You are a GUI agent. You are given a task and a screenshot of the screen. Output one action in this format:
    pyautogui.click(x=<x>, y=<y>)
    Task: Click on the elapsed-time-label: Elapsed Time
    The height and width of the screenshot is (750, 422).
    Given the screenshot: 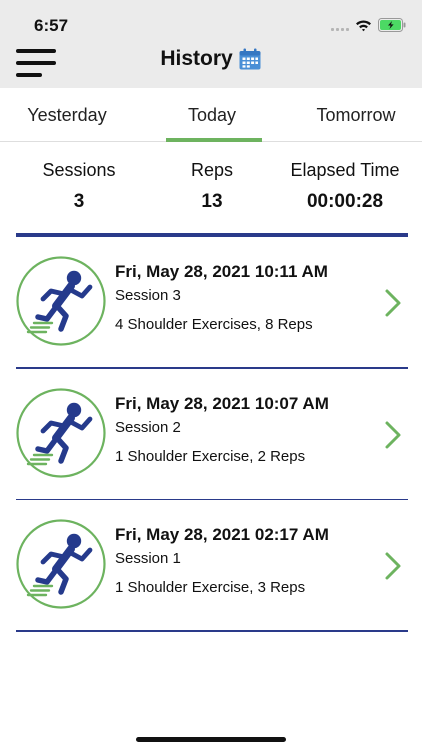 What is the action you would take?
    pyautogui.click(x=345, y=170)
    